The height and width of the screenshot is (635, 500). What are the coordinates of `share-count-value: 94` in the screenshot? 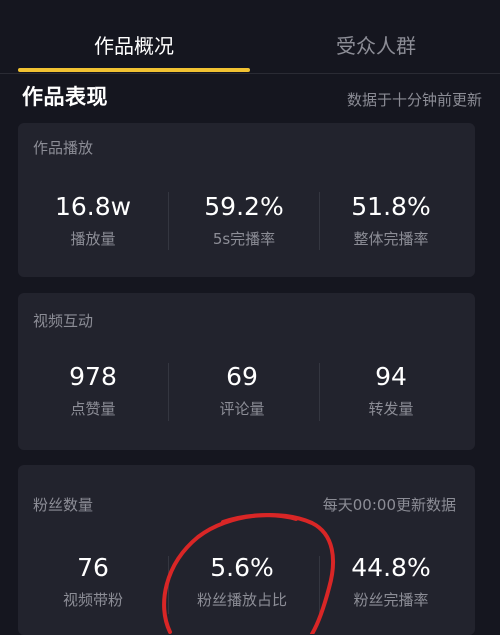 It's located at (391, 376).